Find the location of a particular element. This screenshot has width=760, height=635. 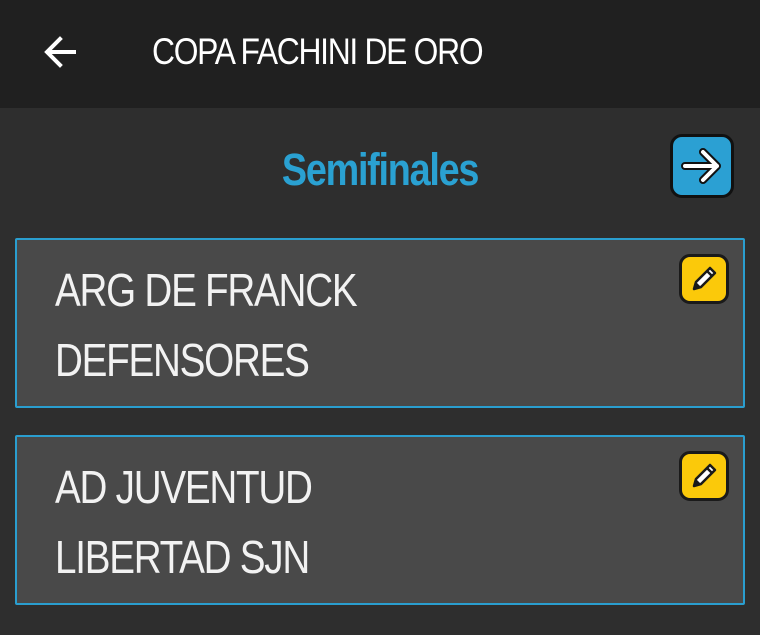

arrow-left-icon is located at coordinates (60, 52).